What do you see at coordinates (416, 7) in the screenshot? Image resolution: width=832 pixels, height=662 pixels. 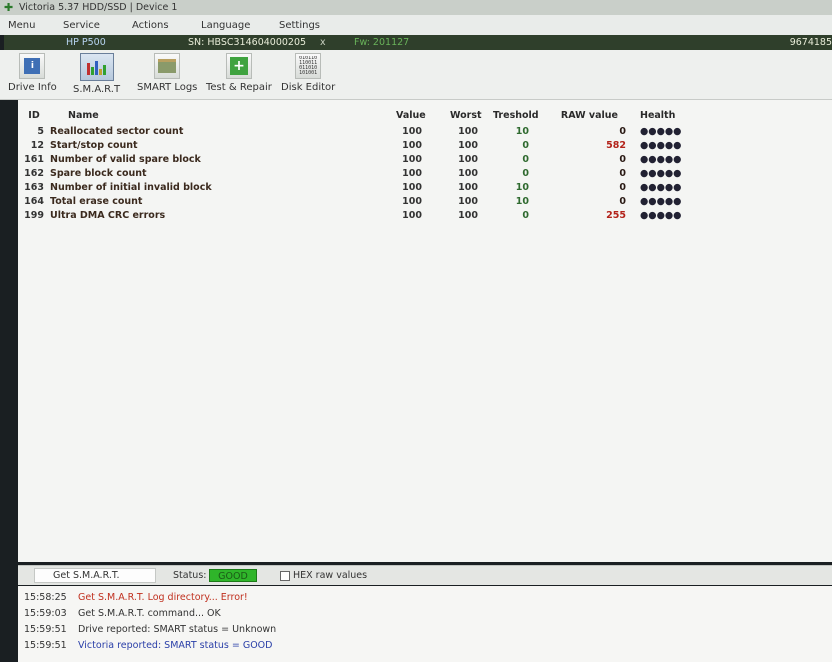 I see `title-bar: ✚ Victoria 5.37 HDD/SSD | Device 1` at bounding box center [416, 7].